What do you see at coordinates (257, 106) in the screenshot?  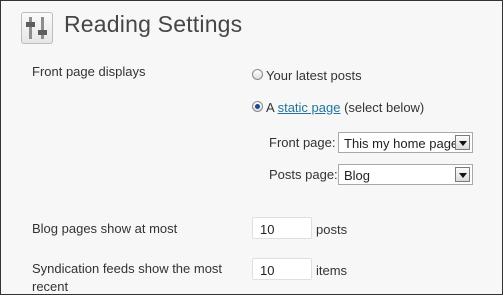 I see `static-page-radio` at bounding box center [257, 106].